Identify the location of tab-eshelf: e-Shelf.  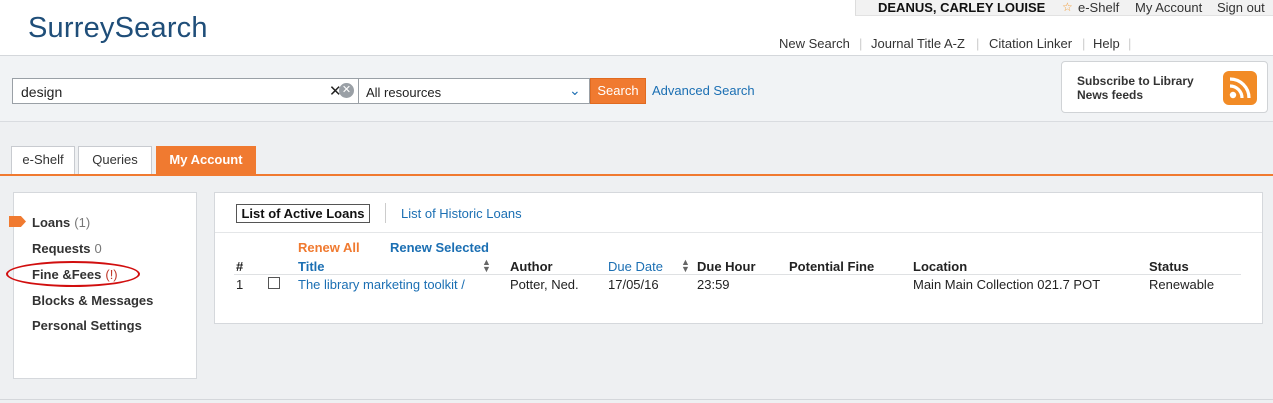
(43, 160).